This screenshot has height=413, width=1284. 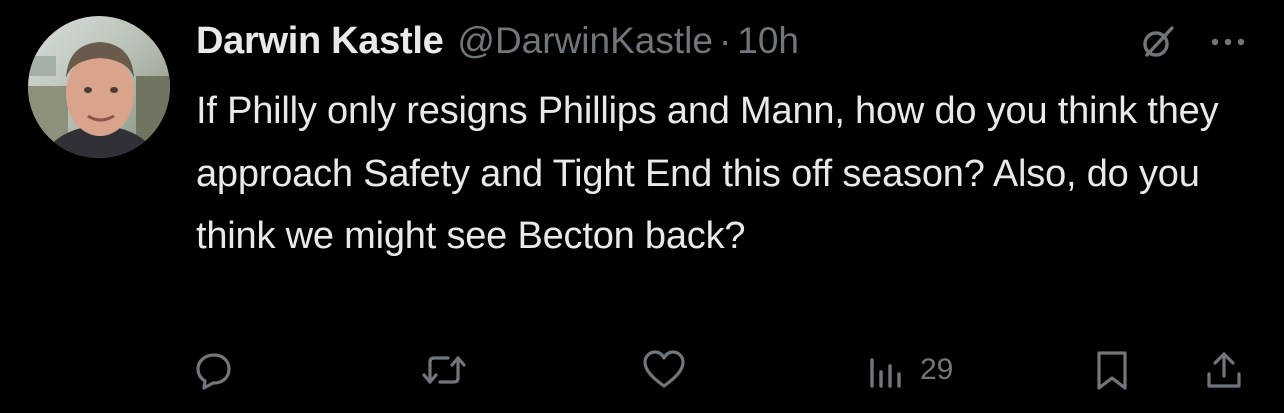 I want to click on timestamp: 10h, so click(x=768, y=41).